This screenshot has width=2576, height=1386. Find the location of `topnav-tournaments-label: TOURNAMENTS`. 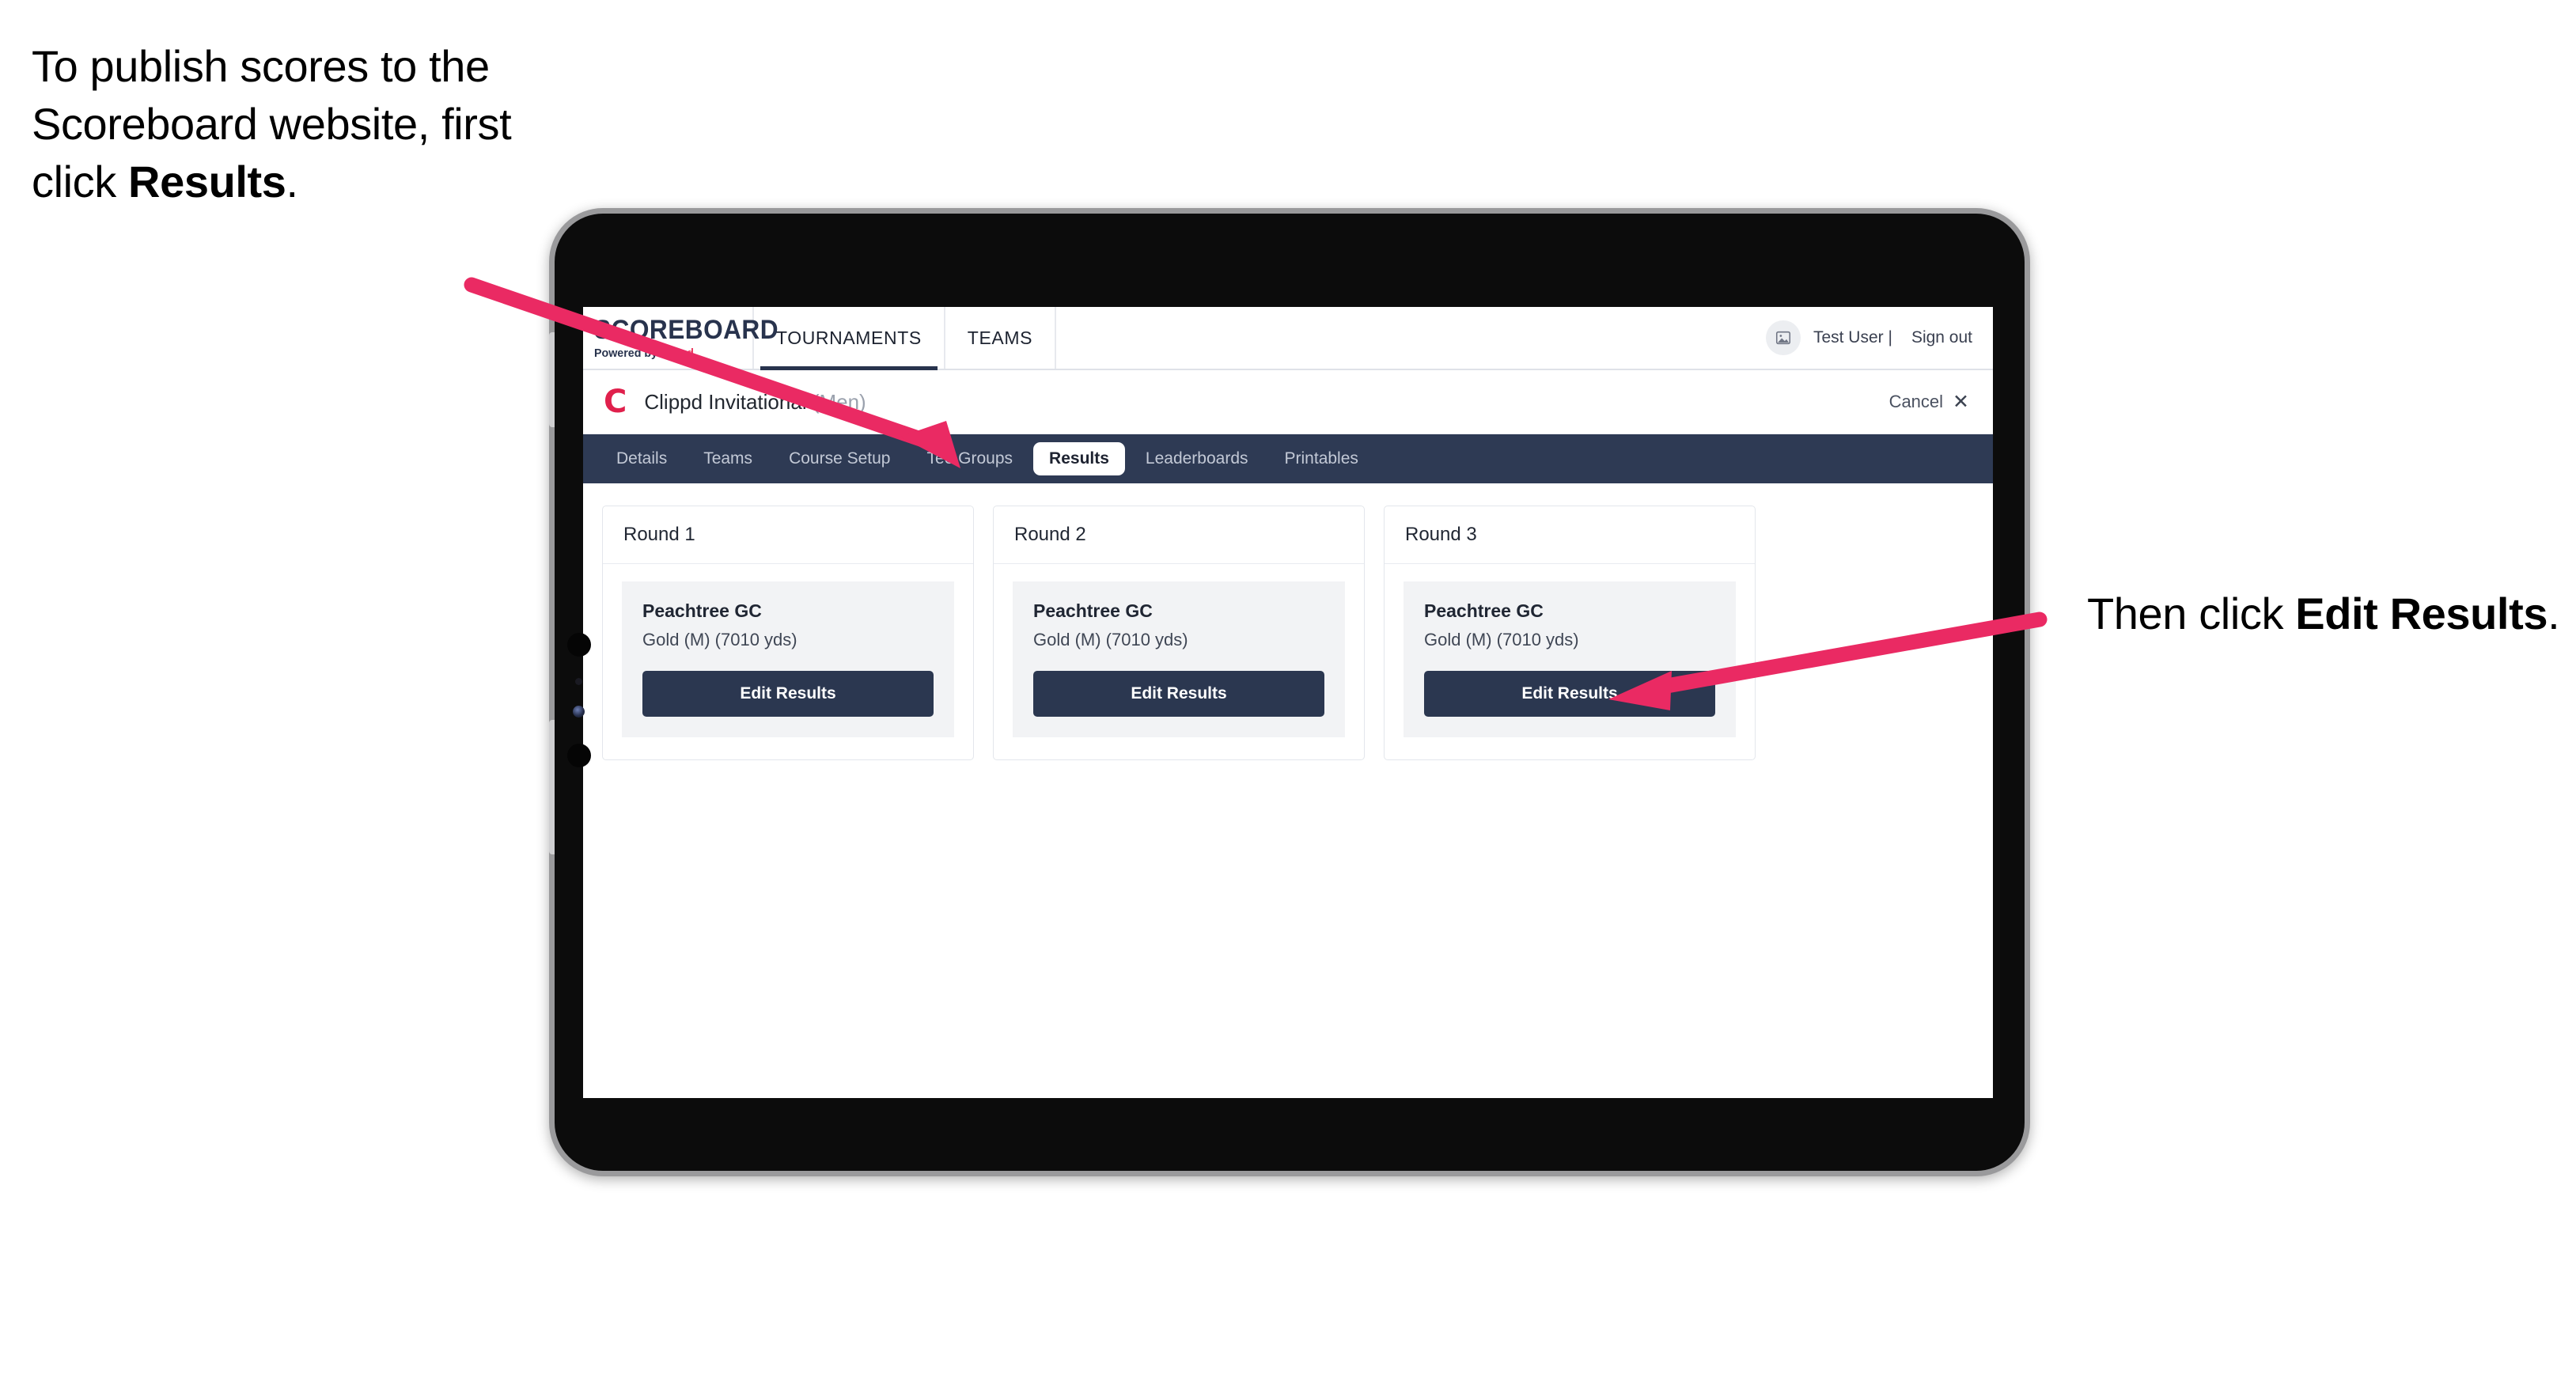

topnav-tournaments-label: TOURNAMENTS is located at coordinates (849, 338).